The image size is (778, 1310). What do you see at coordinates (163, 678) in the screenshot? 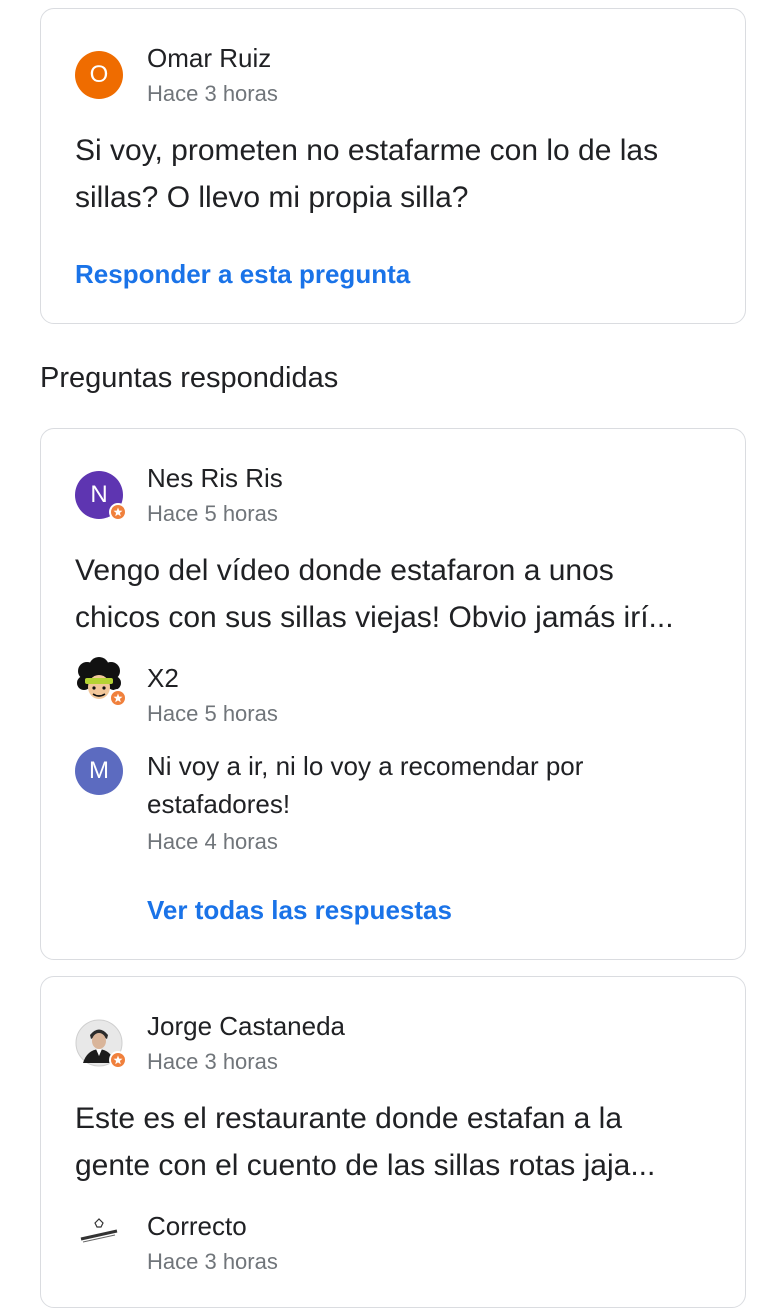
I see `answer-author: X2` at bounding box center [163, 678].